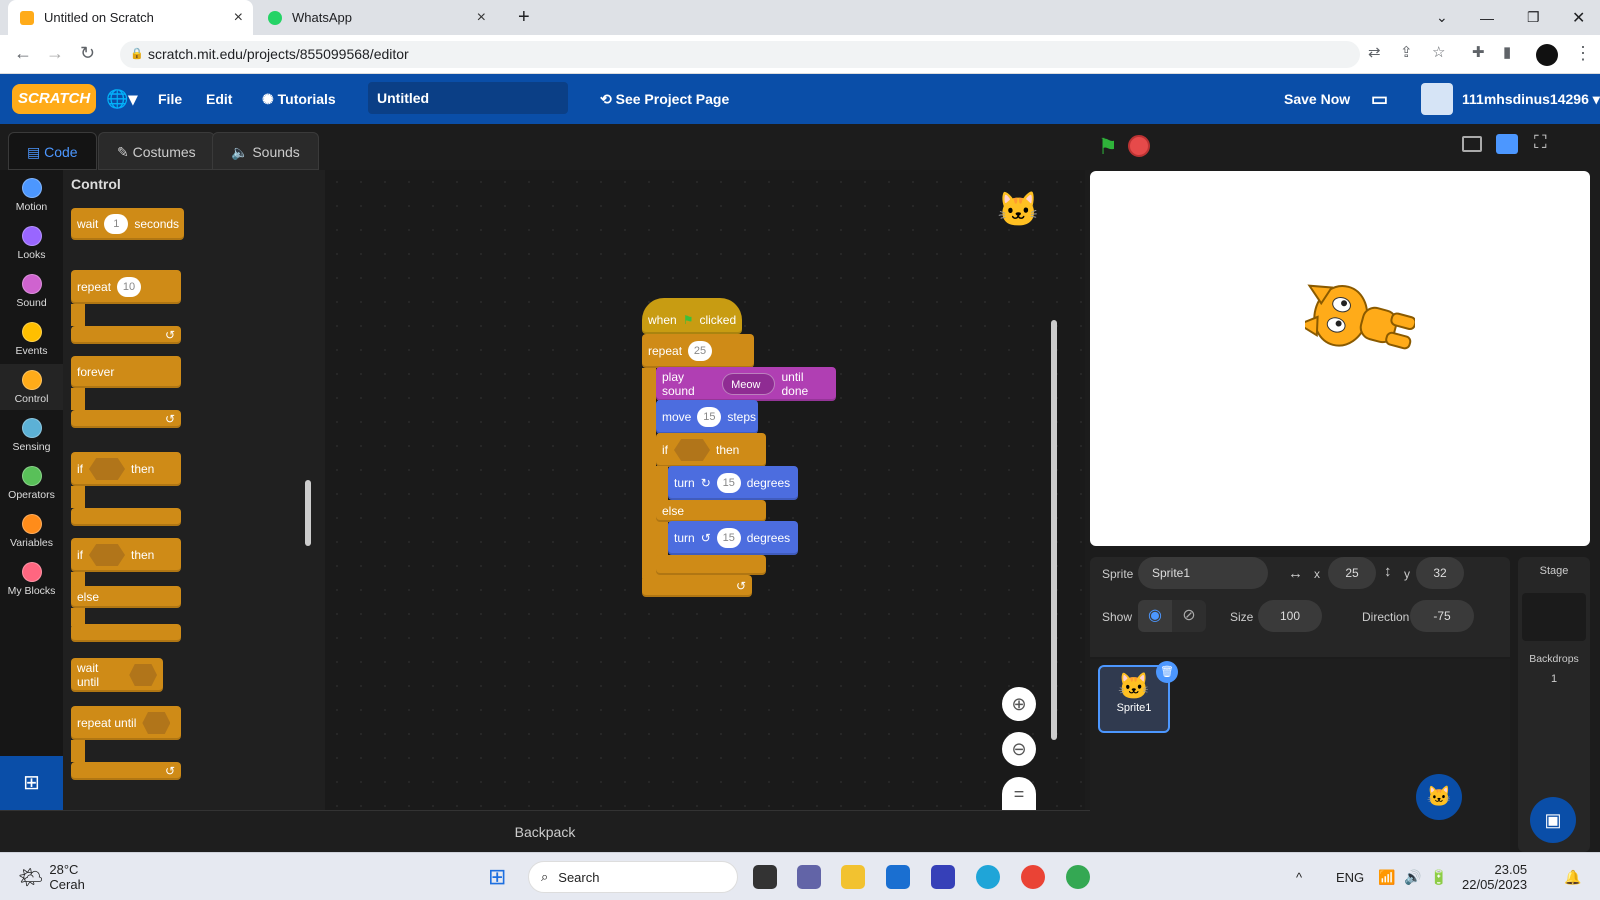 The width and height of the screenshot is (1600, 900). I want to click on category-events: Events, so click(31, 339).